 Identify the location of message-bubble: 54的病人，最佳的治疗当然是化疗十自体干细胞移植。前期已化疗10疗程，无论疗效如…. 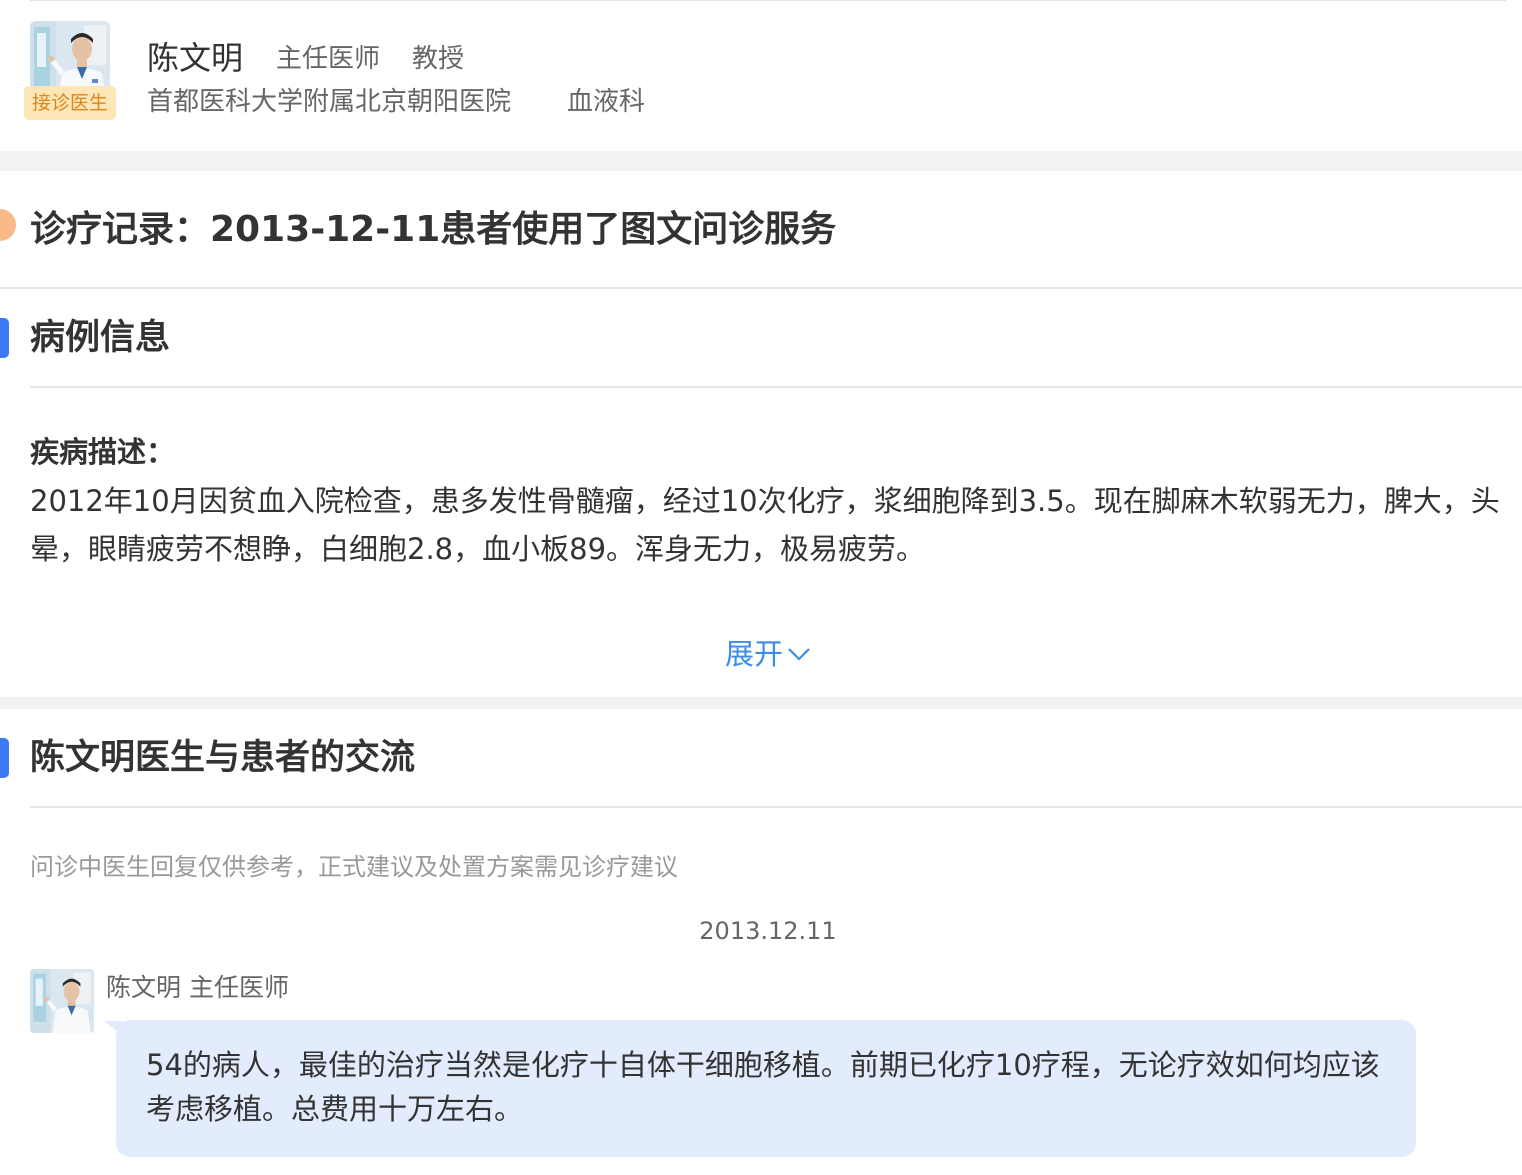
(766, 1088).